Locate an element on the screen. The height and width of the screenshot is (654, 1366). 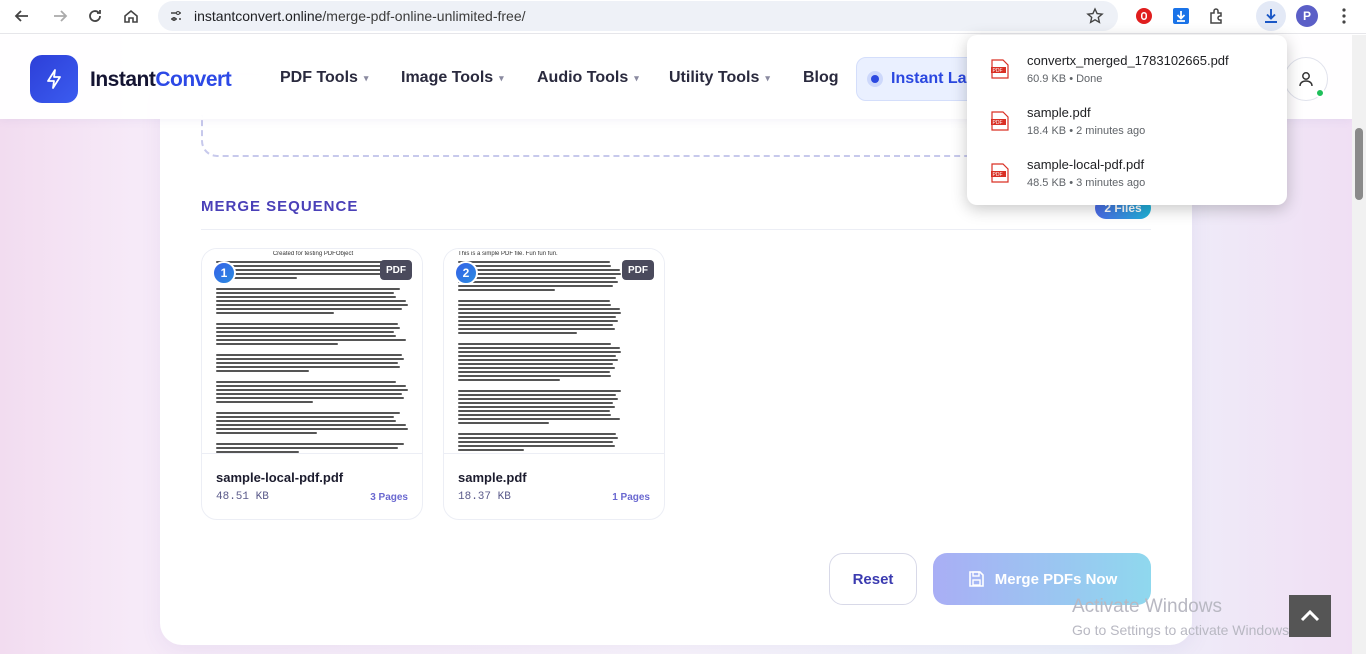
scroll-to-top-button is located at coordinates (1310, 616).